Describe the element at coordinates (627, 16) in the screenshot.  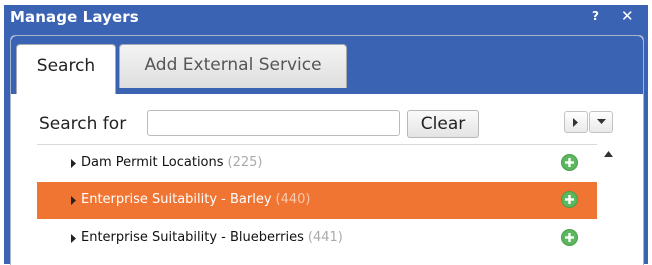
I see `close-button: ✕` at that location.